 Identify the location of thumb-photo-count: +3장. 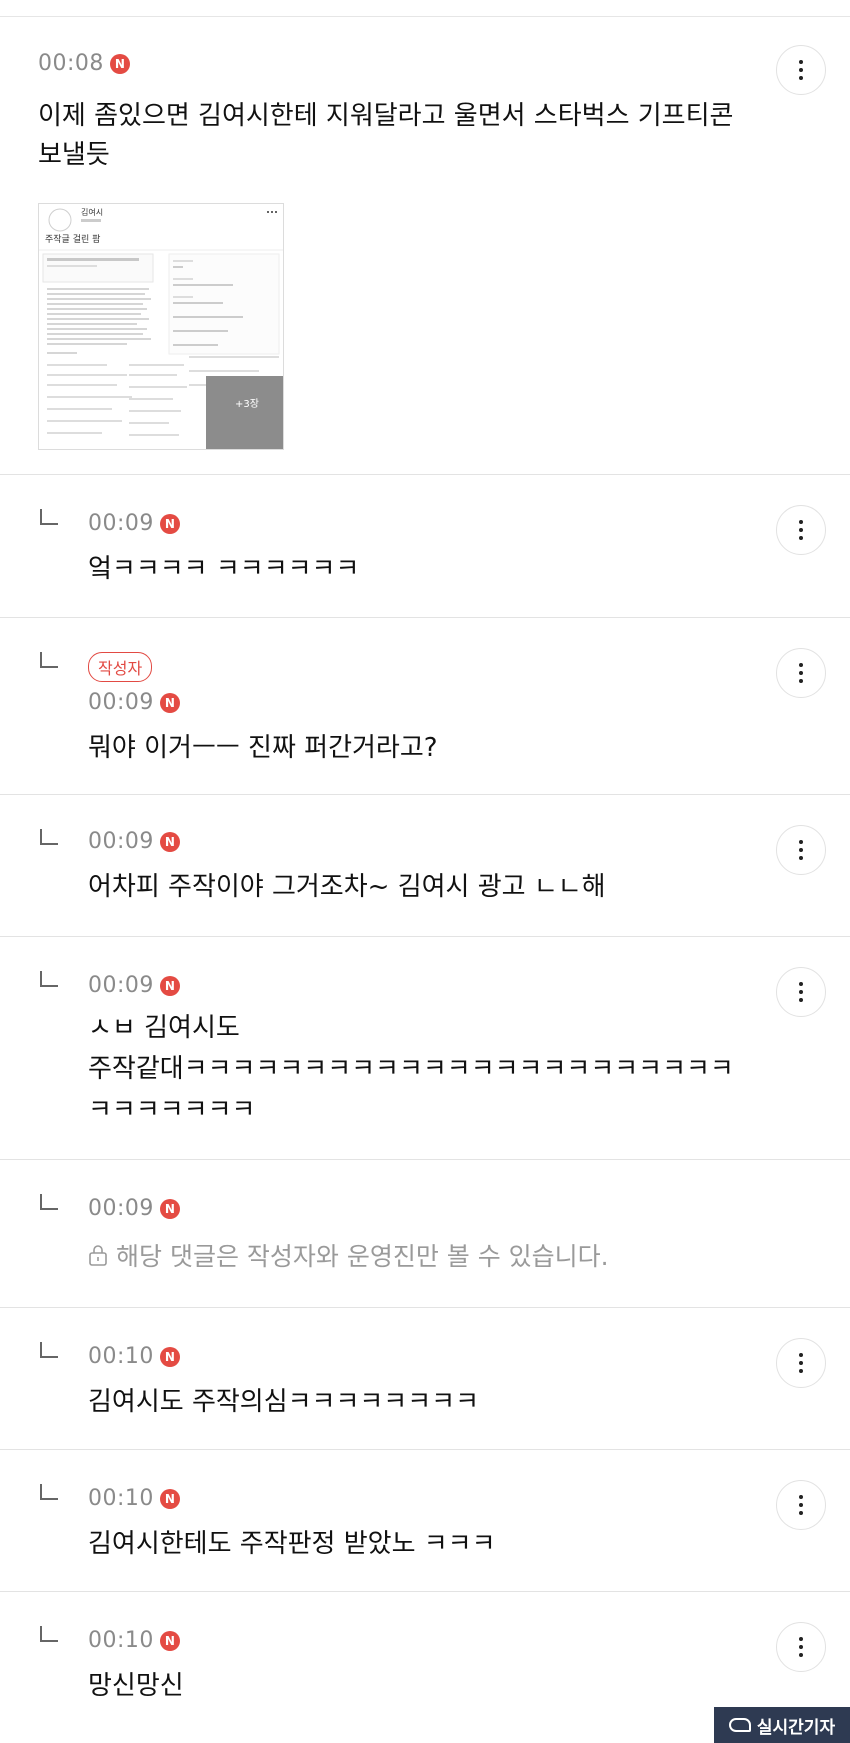
(247, 404).